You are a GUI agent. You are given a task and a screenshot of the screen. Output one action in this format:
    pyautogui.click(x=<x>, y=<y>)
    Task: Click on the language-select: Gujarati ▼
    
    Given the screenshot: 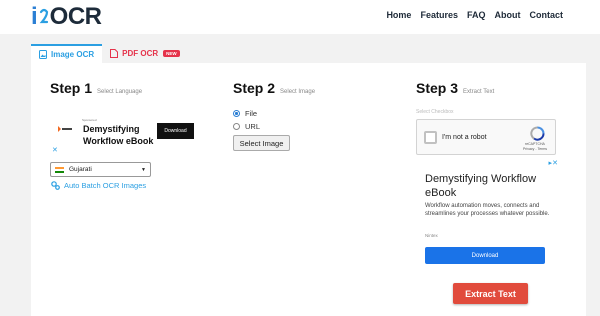 What is the action you would take?
    pyautogui.click(x=100, y=169)
    